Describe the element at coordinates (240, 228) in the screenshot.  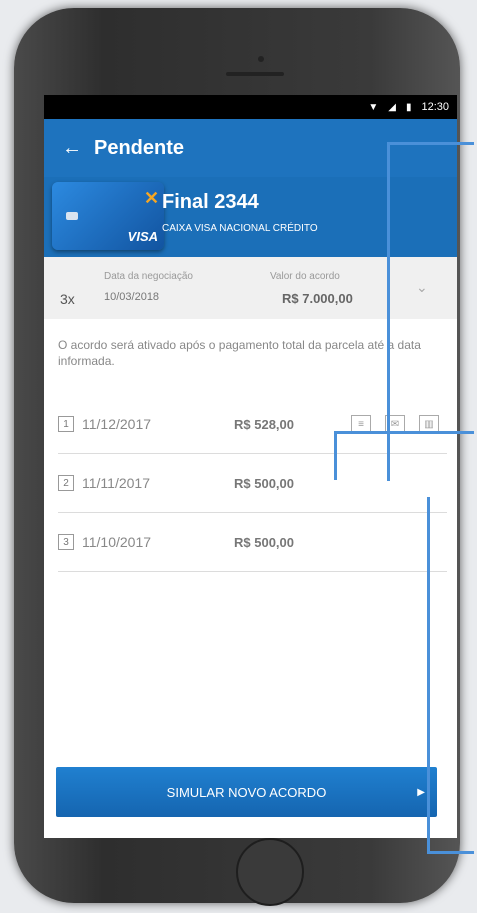
I see `card-subtitle: CAIXA VISA NACIONAL CRÉDITO` at that location.